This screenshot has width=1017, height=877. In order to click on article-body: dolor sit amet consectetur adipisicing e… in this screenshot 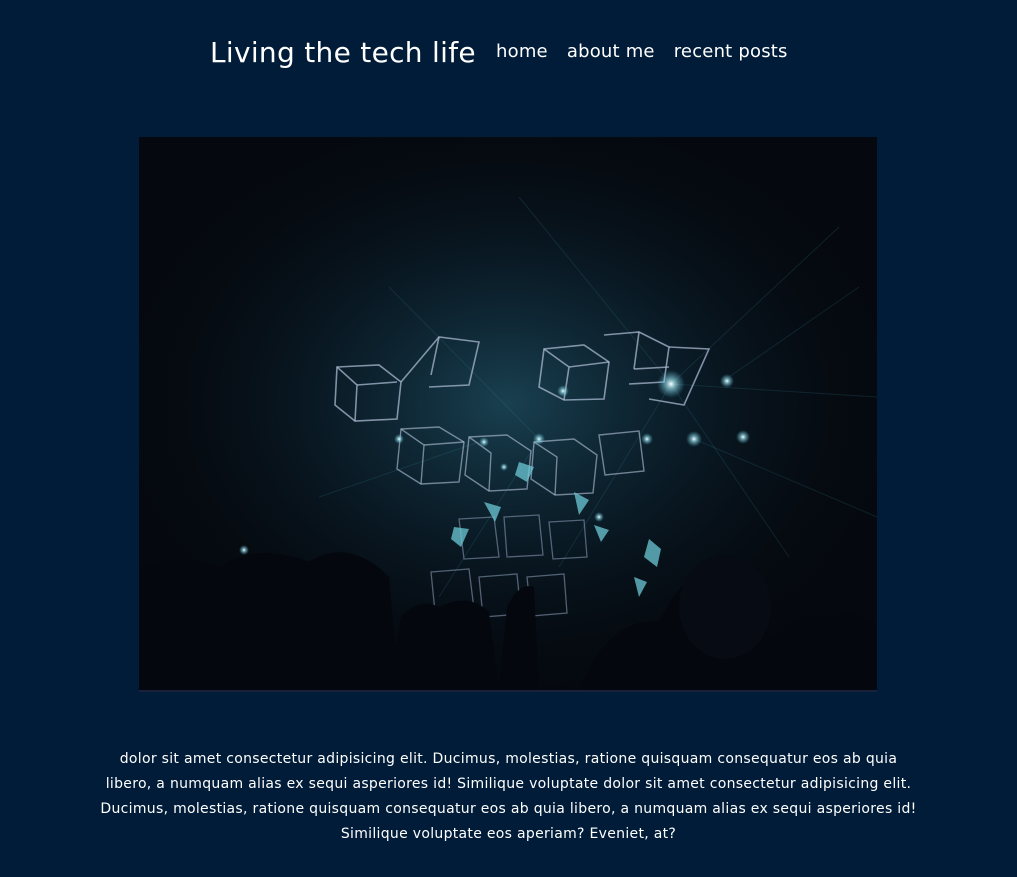, I will do `click(508, 796)`.